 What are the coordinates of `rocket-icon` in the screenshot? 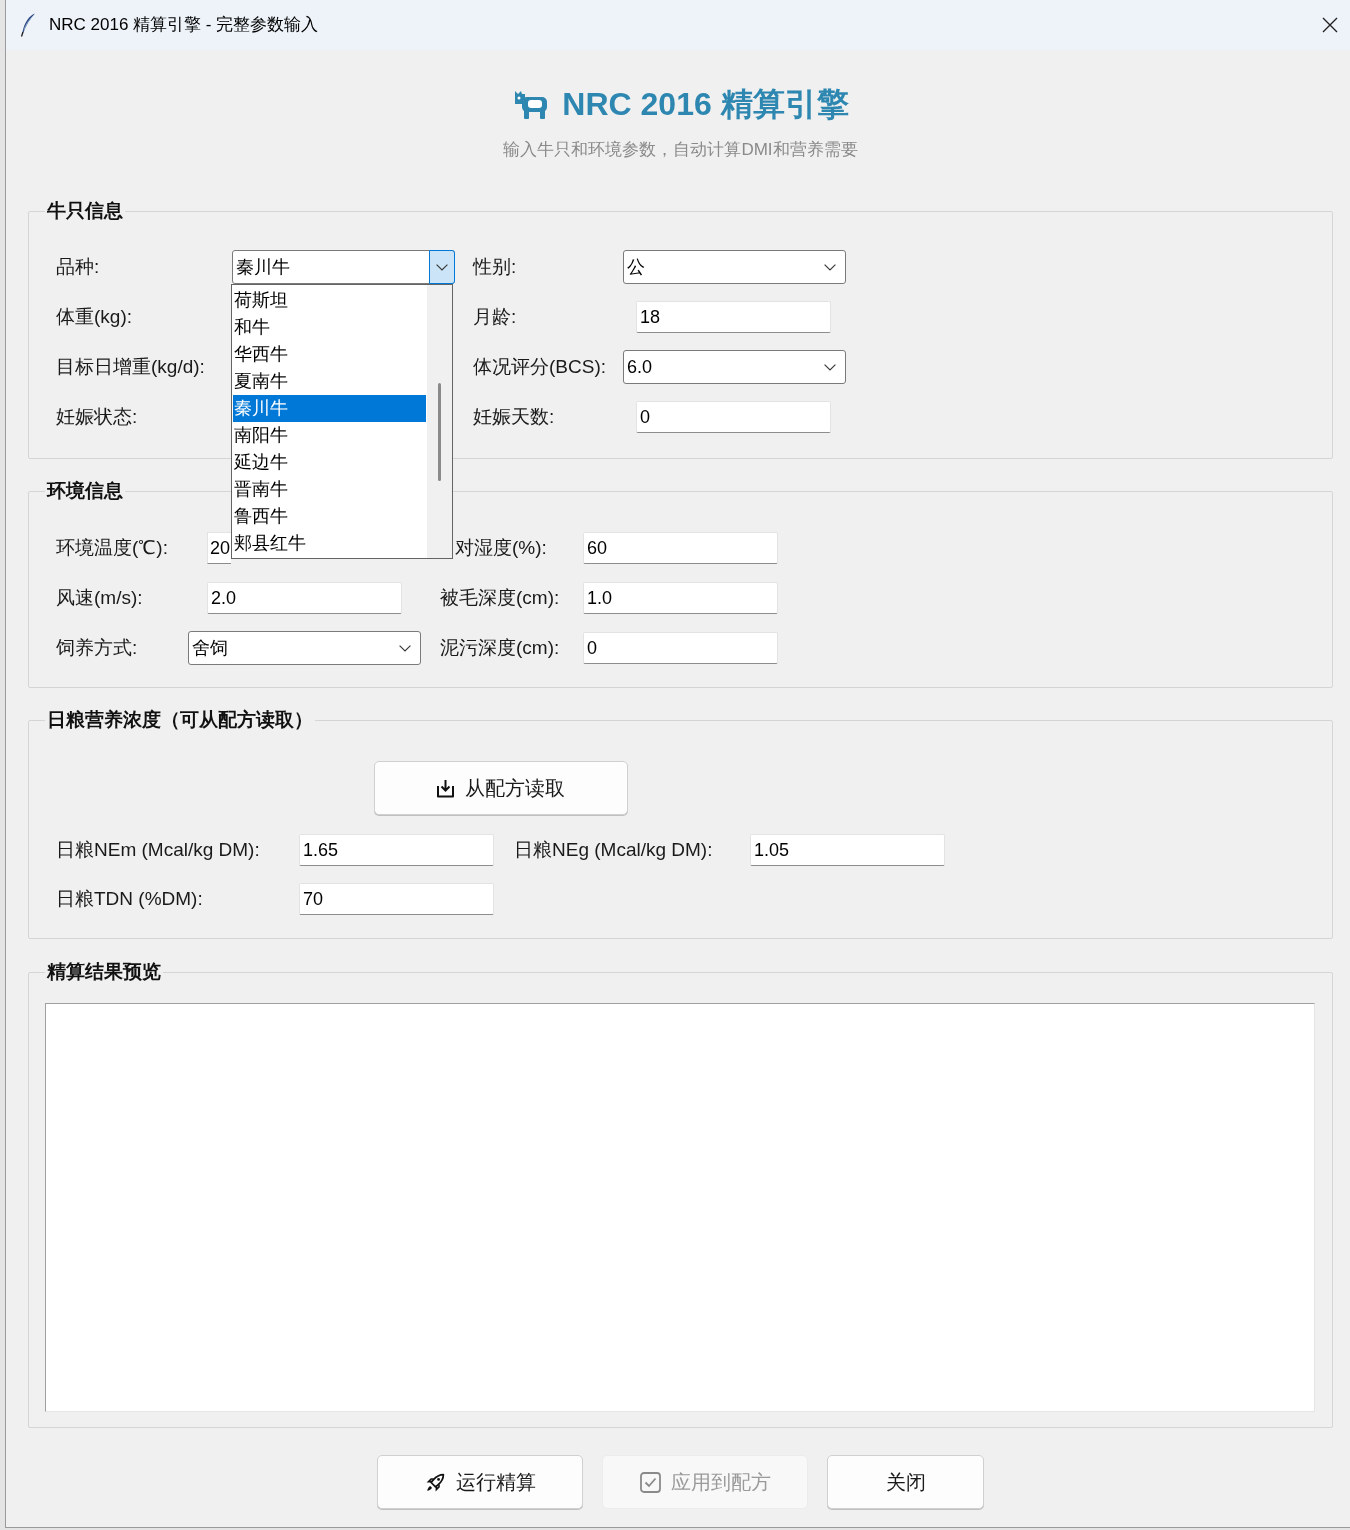 It's located at (435, 1482).